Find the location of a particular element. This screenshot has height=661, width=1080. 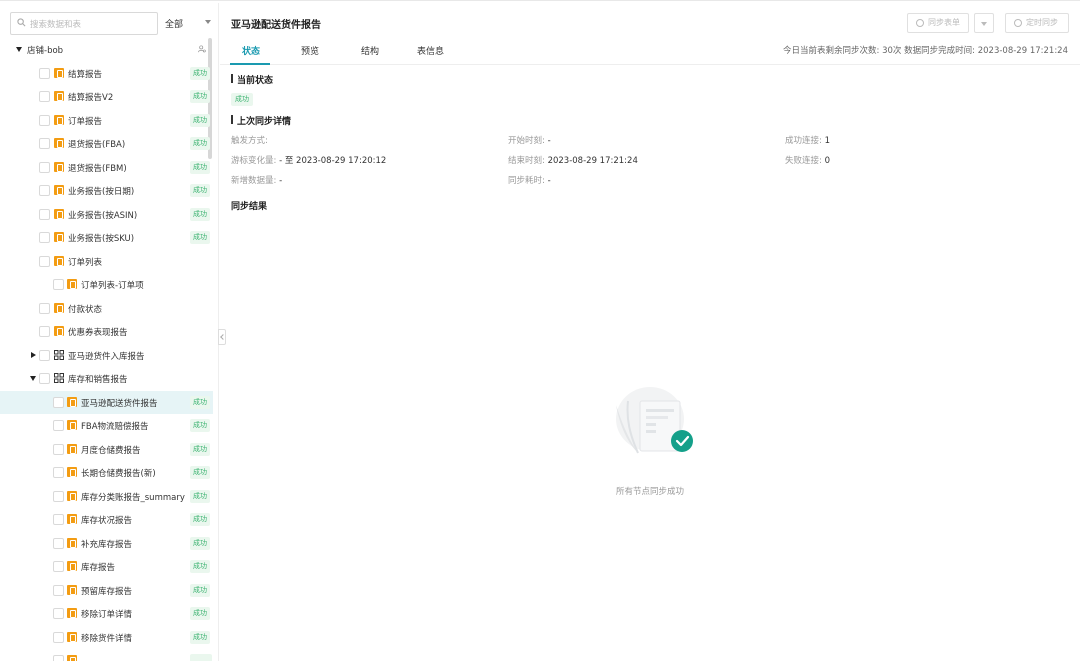

tree-item: 长期仓储费报告(新) 成功 is located at coordinates (106, 472).